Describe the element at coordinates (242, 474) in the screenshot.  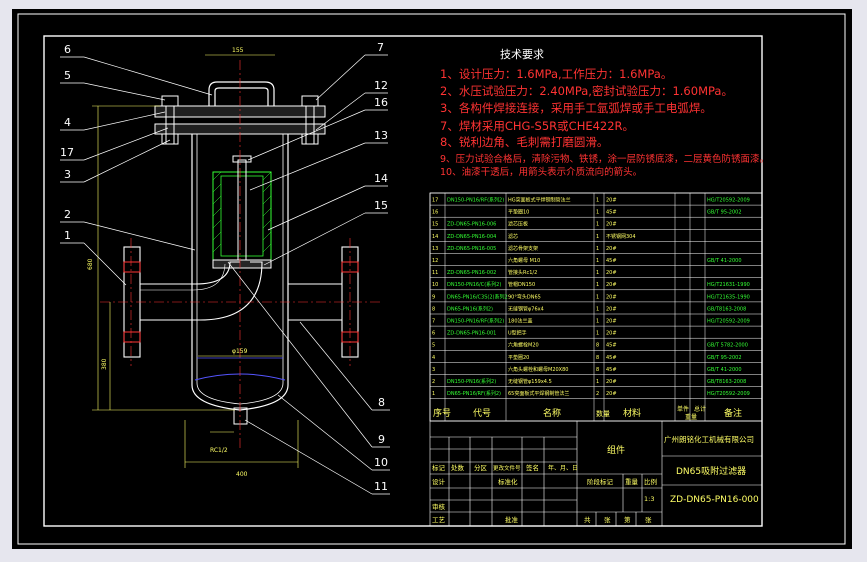
I see `dim-overall-width: 400` at that location.